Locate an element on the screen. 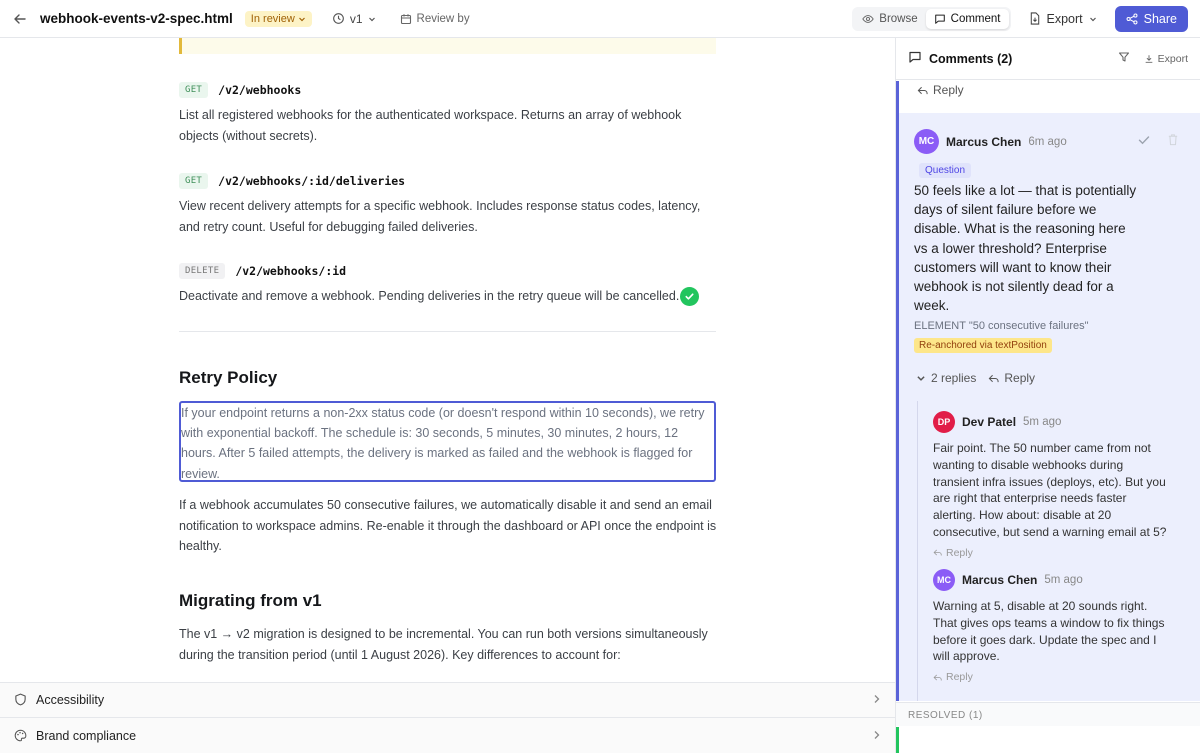 The image size is (1200, 753). endpoint-path: /v2/webhooks/:id is located at coordinates (291, 271).